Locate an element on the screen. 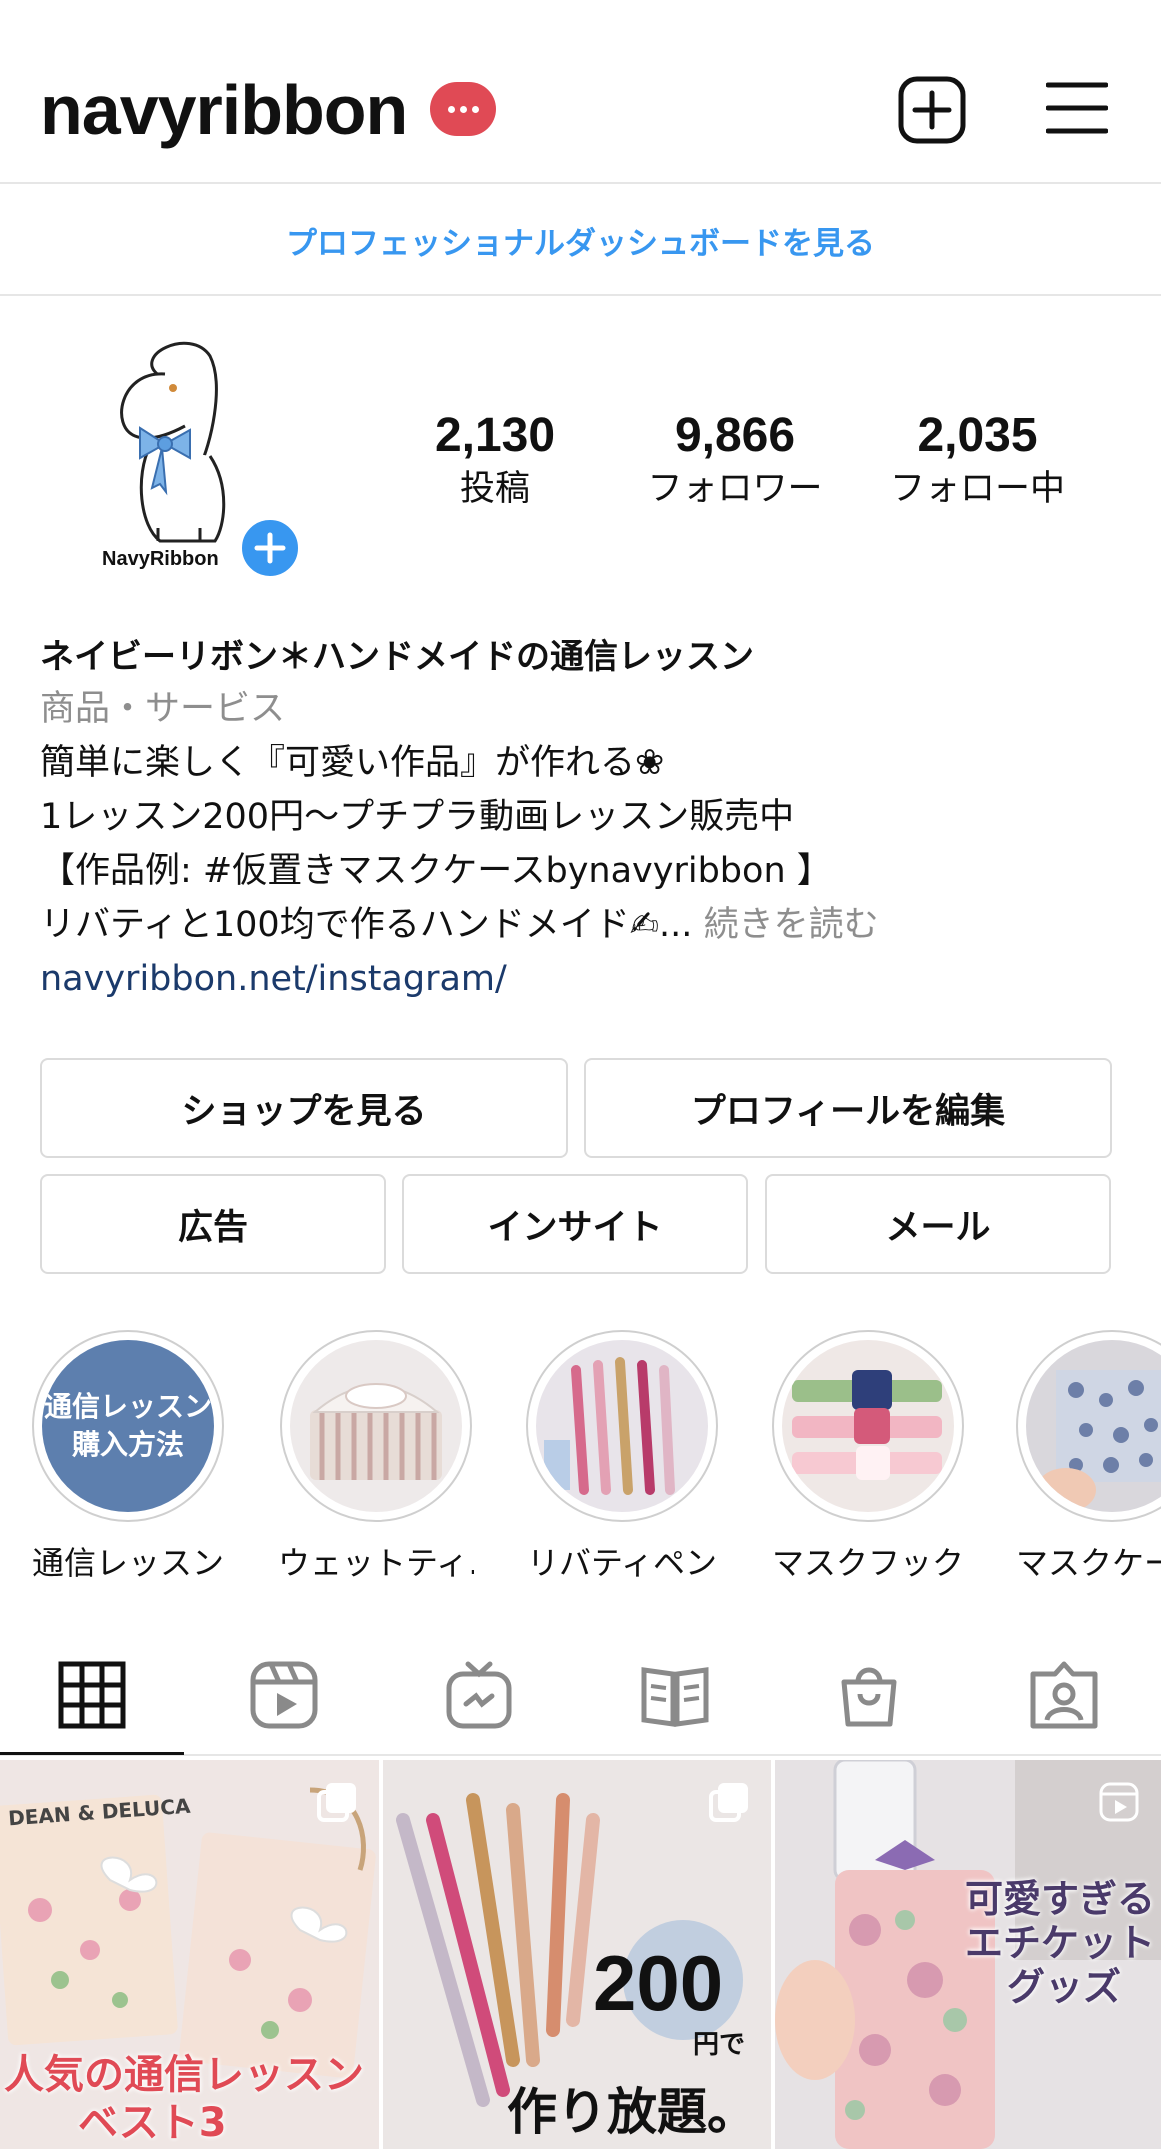  email-button: メール is located at coordinates (938, 1224).